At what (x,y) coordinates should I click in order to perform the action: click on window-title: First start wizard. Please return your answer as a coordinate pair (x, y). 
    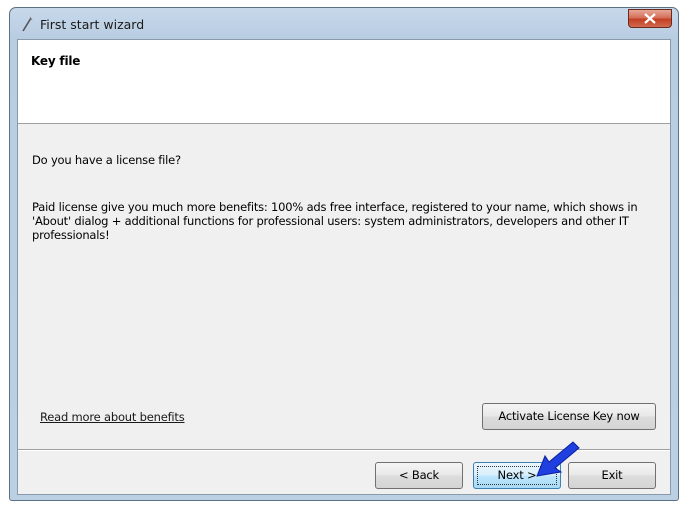
    Looking at the image, I should click on (92, 24).